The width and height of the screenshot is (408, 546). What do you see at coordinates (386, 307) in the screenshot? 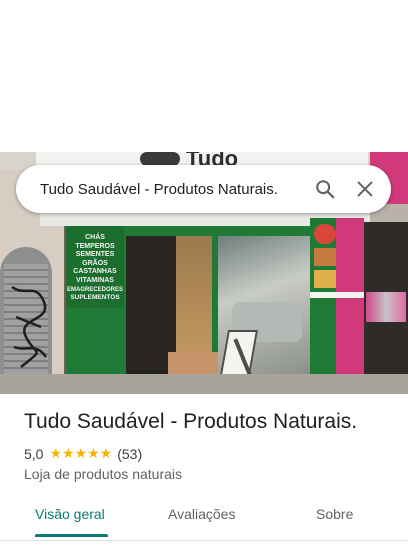
I see `neighbor-goods` at bounding box center [386, 307].